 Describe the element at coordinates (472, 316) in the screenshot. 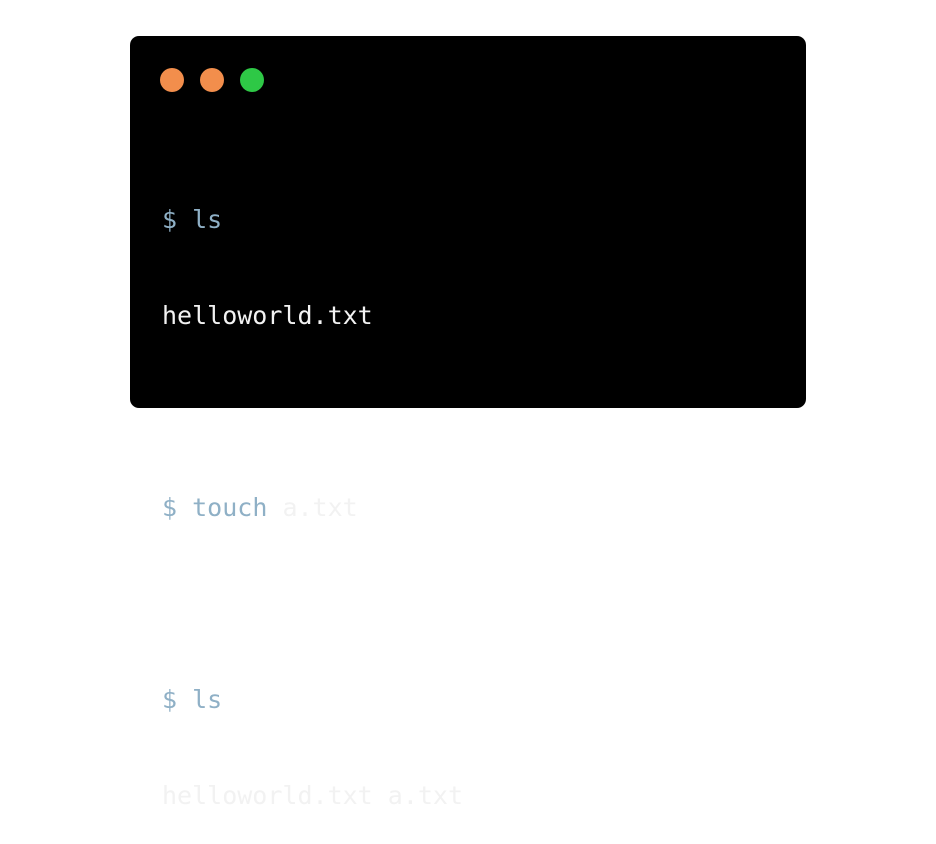

I see `terminal-line-2: helloworld.txt` at that location.